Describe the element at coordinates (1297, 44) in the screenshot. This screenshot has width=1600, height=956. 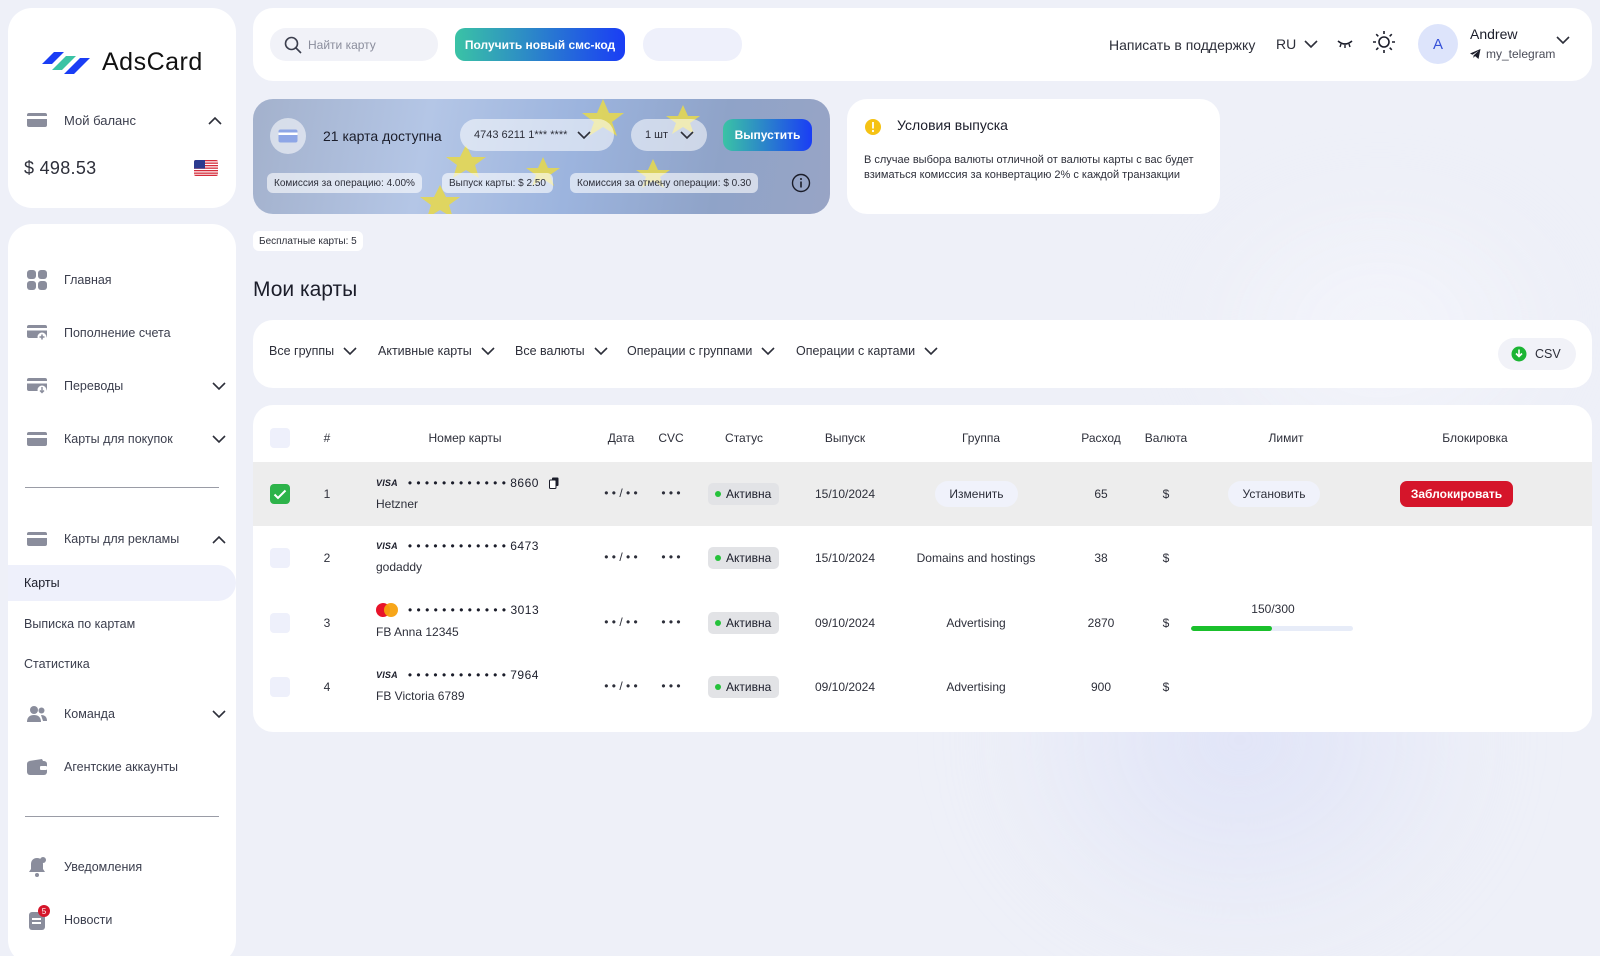
I see `language-select: RU` at that location.